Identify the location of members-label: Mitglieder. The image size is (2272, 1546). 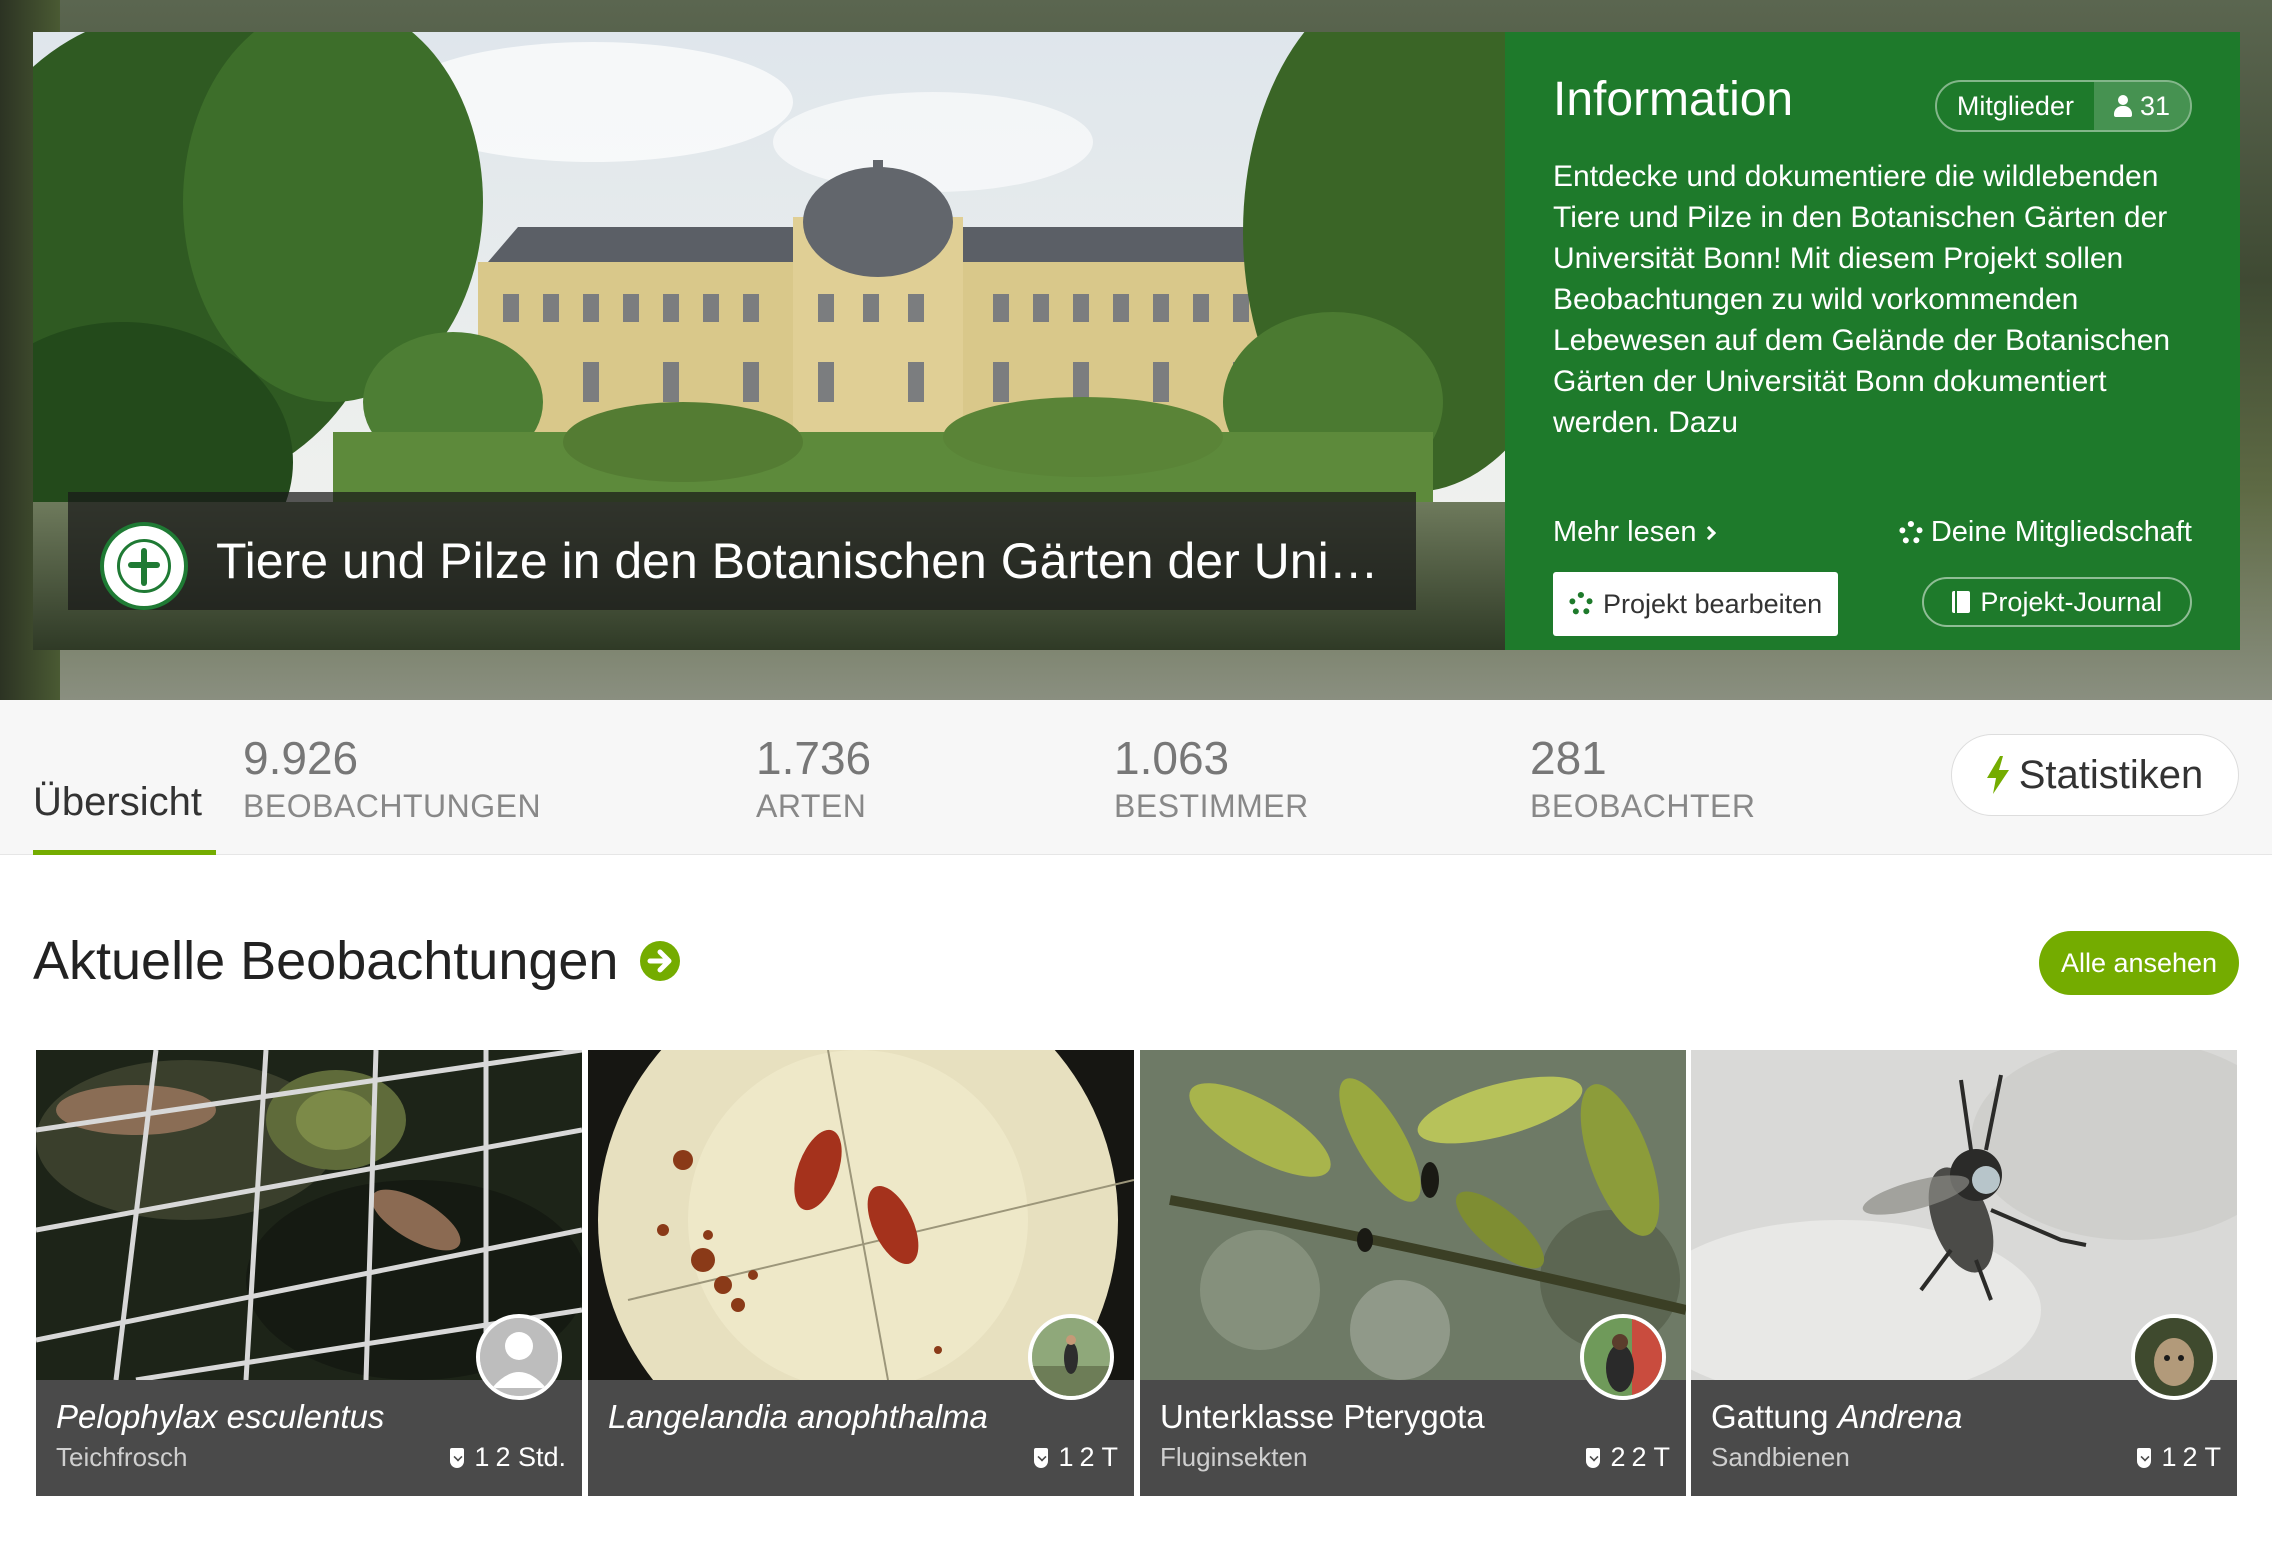
(2015, 105).